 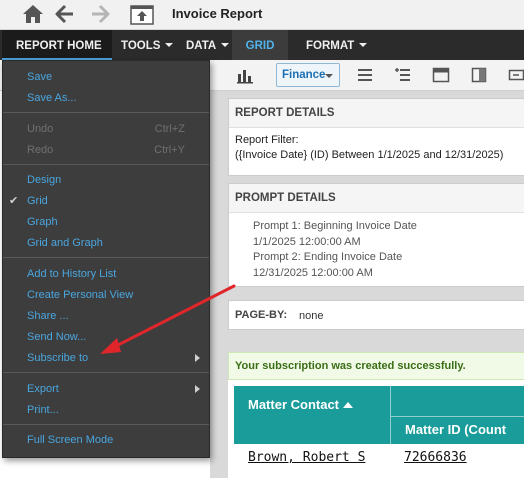 What do you see at coordinates (168, 319) in the screenshot?
I see `annotation-arrow` at bounding box center [168, 319].